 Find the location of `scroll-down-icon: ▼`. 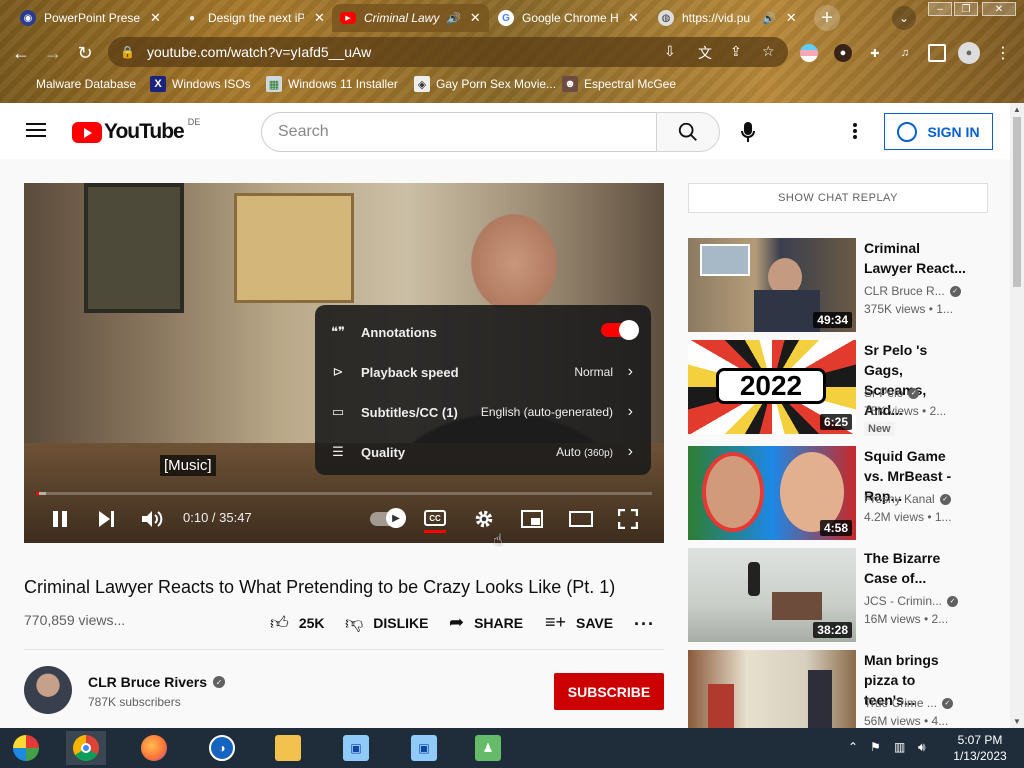

scroll-down-icon: ▼ is located at coordinates (1017, 721).